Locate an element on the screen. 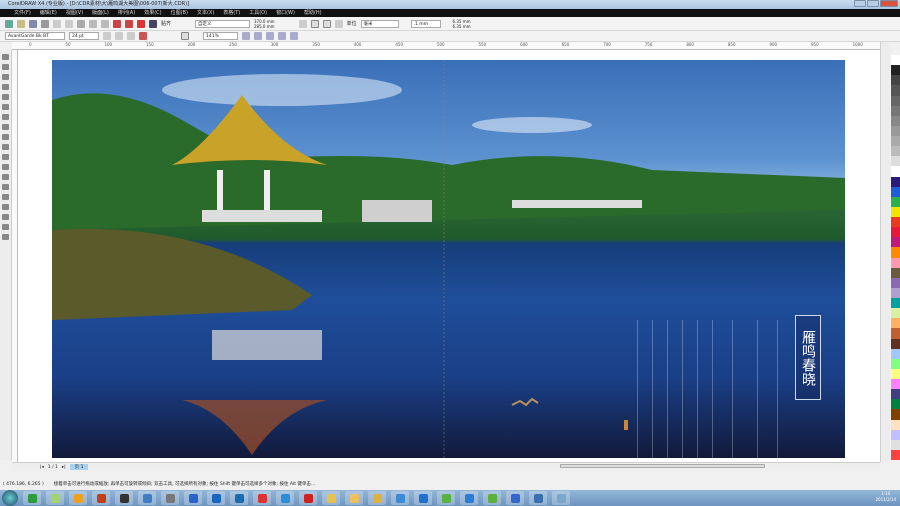  rectangle-tool-icon is located at coordinates (5, 117).